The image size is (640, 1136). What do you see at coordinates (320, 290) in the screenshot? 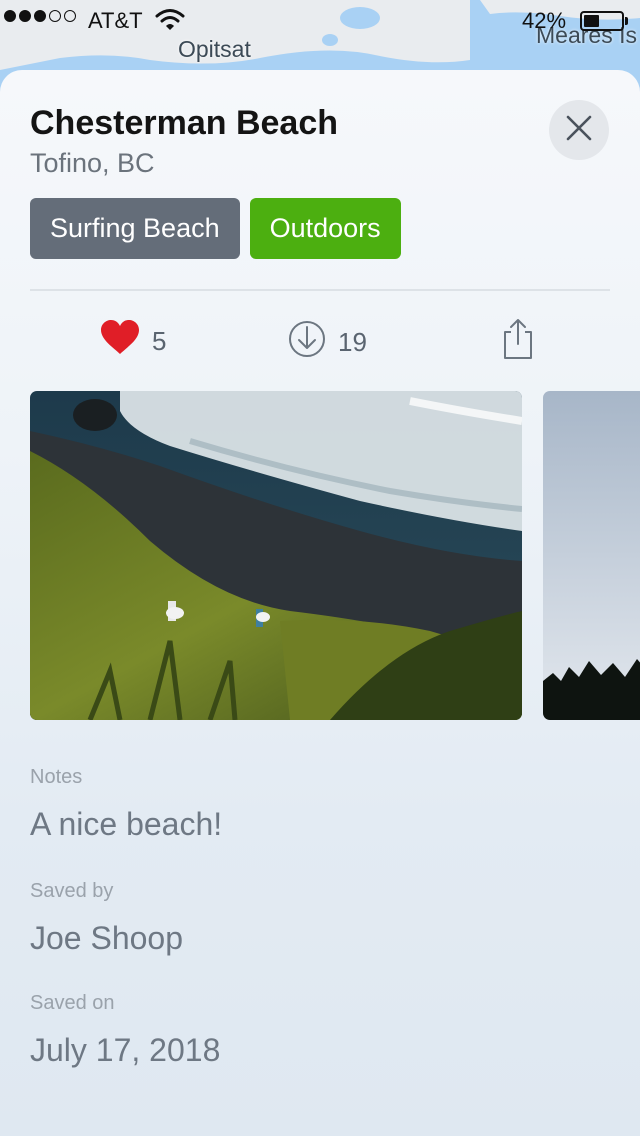
I see `divider` at bounding box center [320, 290].